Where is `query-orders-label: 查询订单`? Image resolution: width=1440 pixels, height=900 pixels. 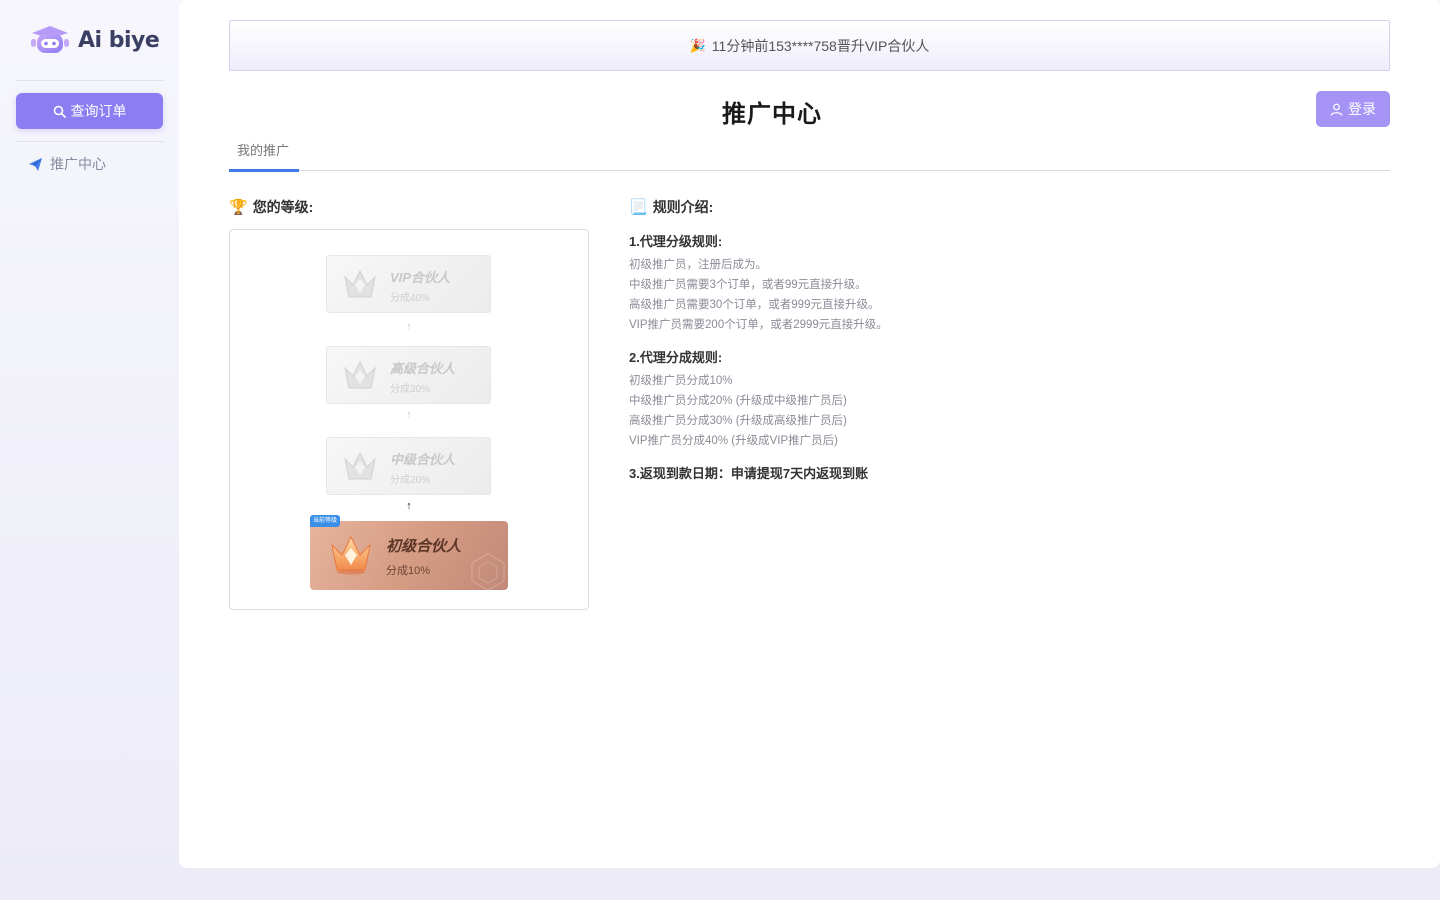 query-orders-label: 查询订单 is located at coordinates (98, 111).